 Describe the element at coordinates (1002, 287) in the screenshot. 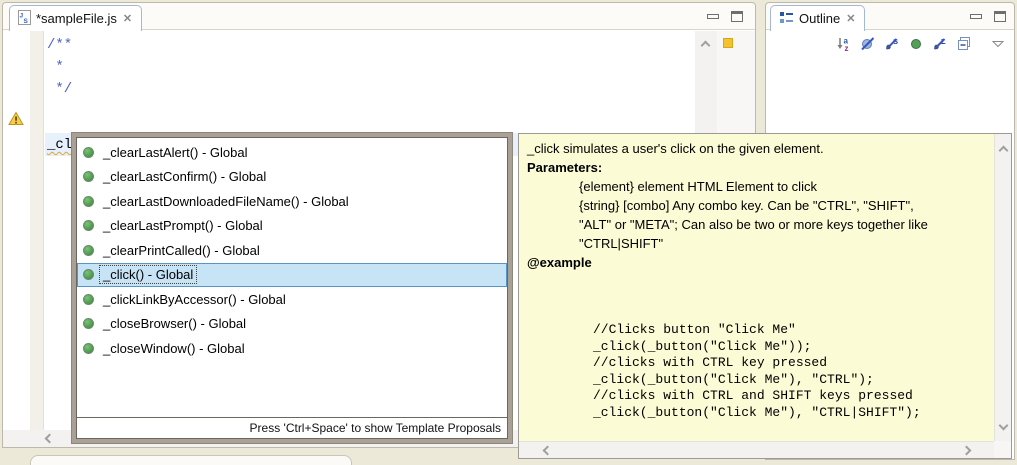

I see `doc-vertical-scrollbar` at that location.